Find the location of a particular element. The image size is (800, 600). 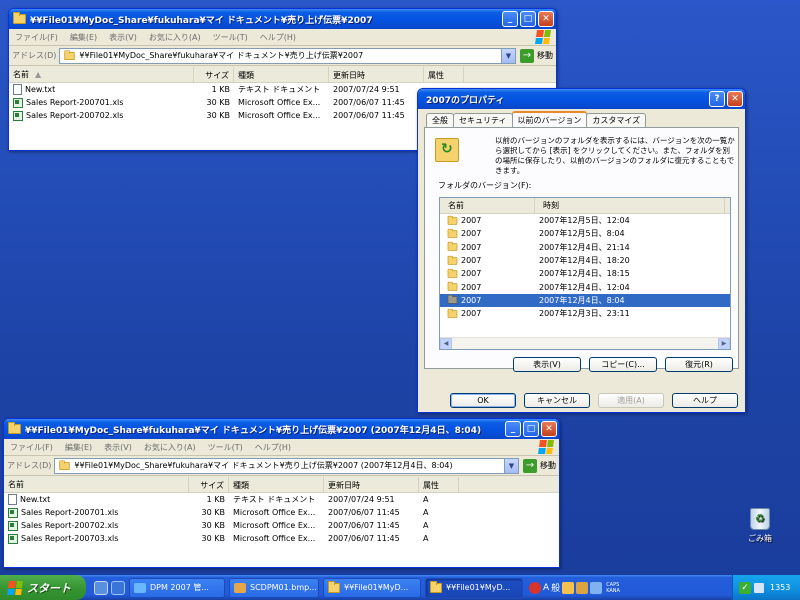

list-item: 2007 2007年12月4日、18:15 is located at coordinates (585, 273).